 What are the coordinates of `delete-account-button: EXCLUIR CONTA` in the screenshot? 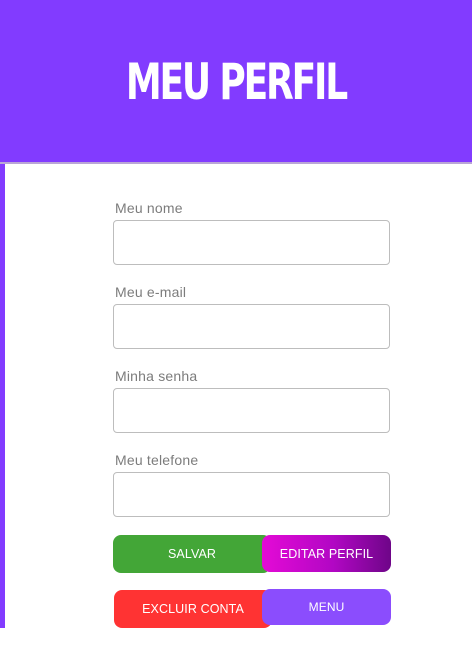 It's located at (193, 609).